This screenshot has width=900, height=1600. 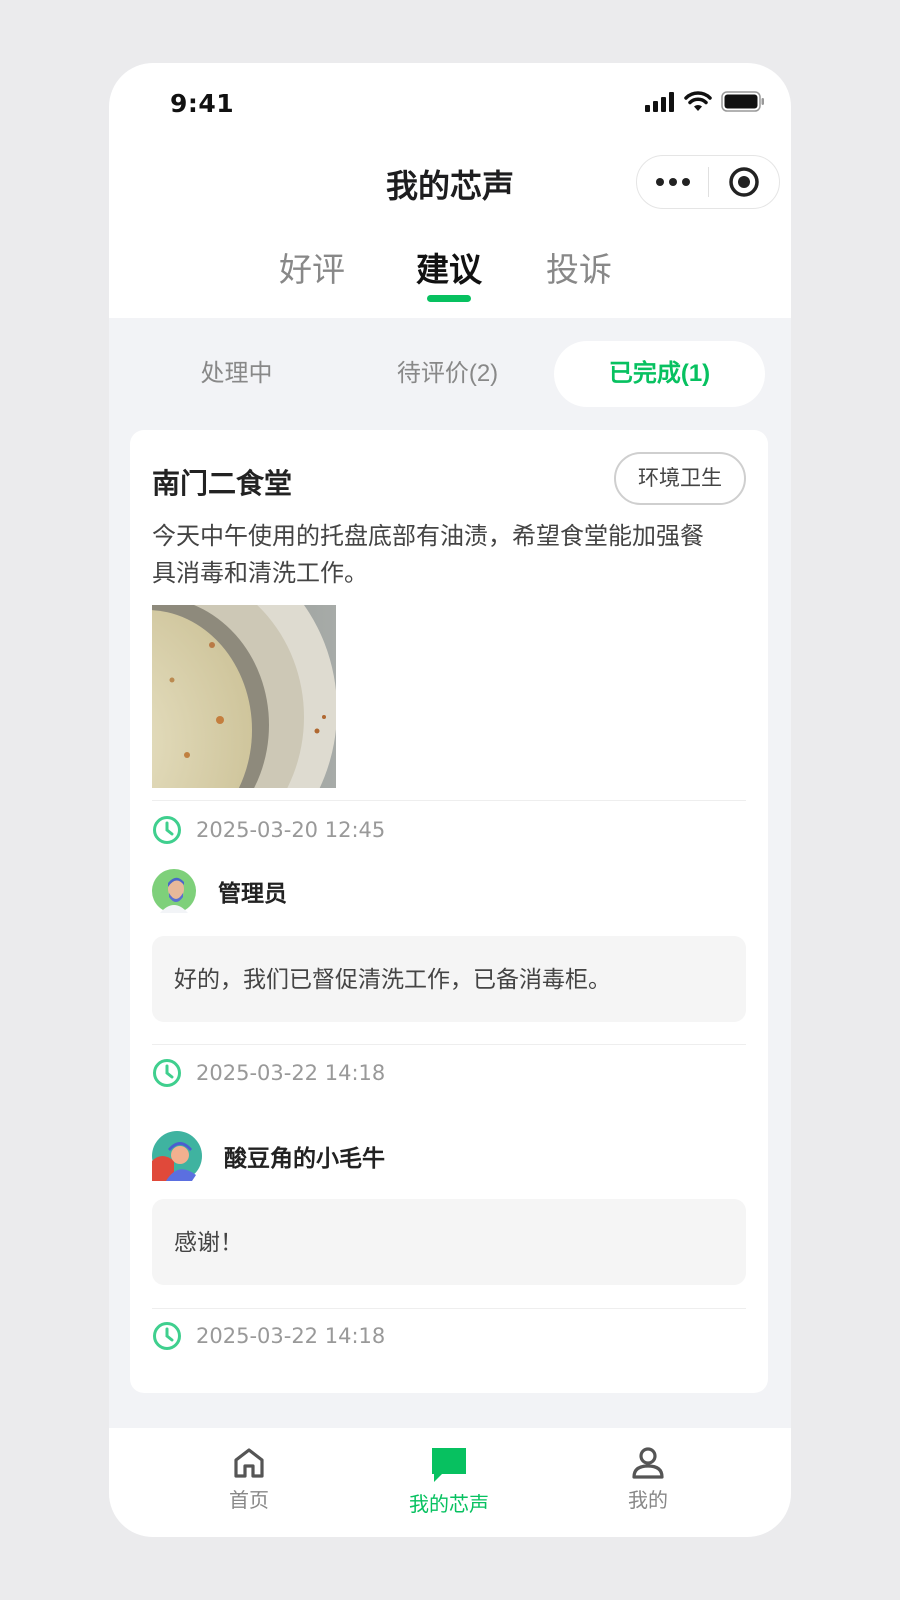 What do you see at coordinates (648, 1479) in the screenshot?
I see `nav-mine: 我的` at bounding box center [648, 1479].